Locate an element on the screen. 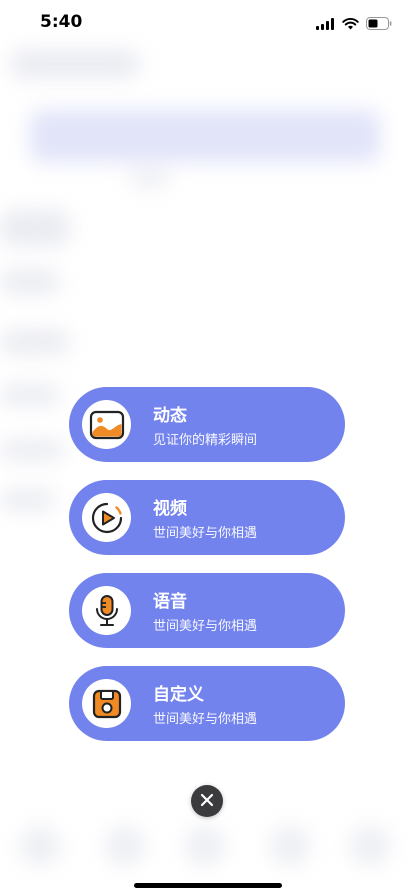 Image resolution: width=414 pixels, height=896 pixels. status-time: 5:40 is located at coordinates (61, 22).